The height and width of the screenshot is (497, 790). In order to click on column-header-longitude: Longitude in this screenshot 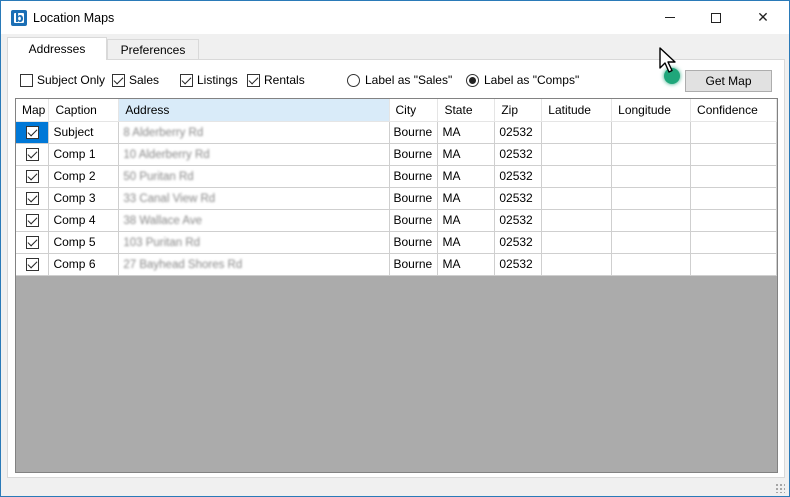, I will do `click(651, 110)`.